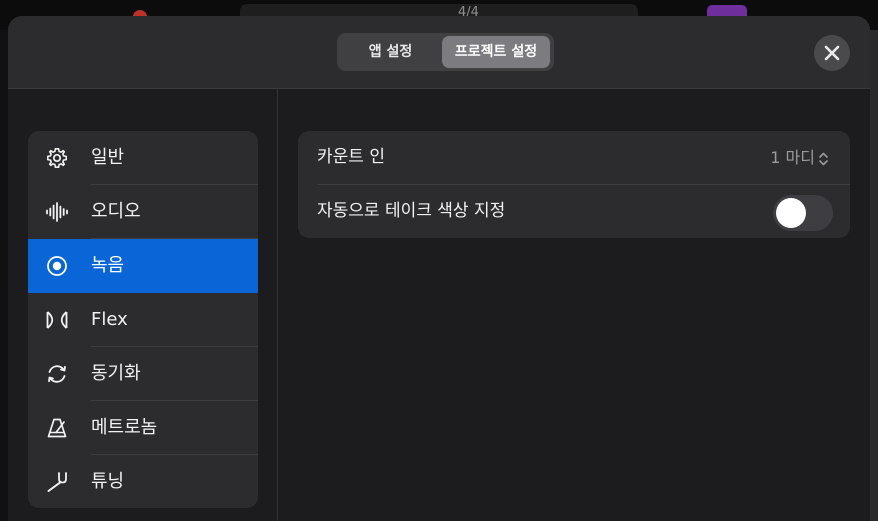 Image resolution: width=878 pixels, height=521 pixels. What do you see at coordinates (57, 428) in the screenshot?
I see `metronome-icon` at bounding box center [57, 428].